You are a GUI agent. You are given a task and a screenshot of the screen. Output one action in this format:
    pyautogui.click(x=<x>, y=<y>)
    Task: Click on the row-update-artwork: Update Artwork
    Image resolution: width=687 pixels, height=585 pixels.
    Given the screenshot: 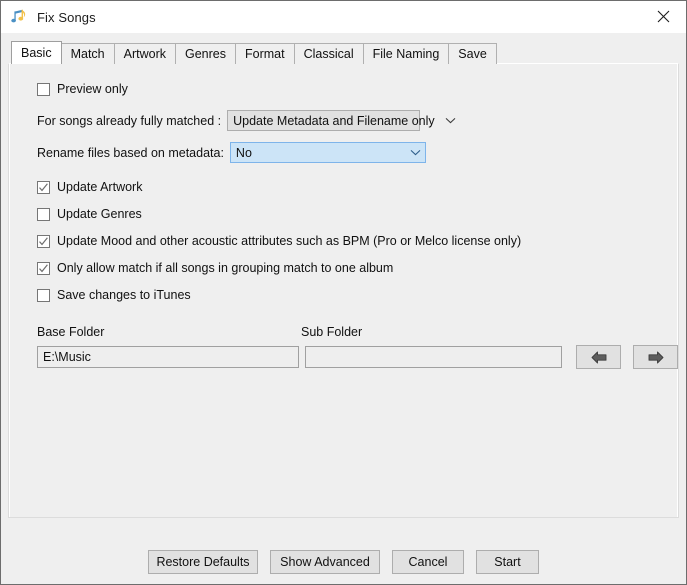 What is the action you would take?
    pyautogui.click(x=357, y=187)
    